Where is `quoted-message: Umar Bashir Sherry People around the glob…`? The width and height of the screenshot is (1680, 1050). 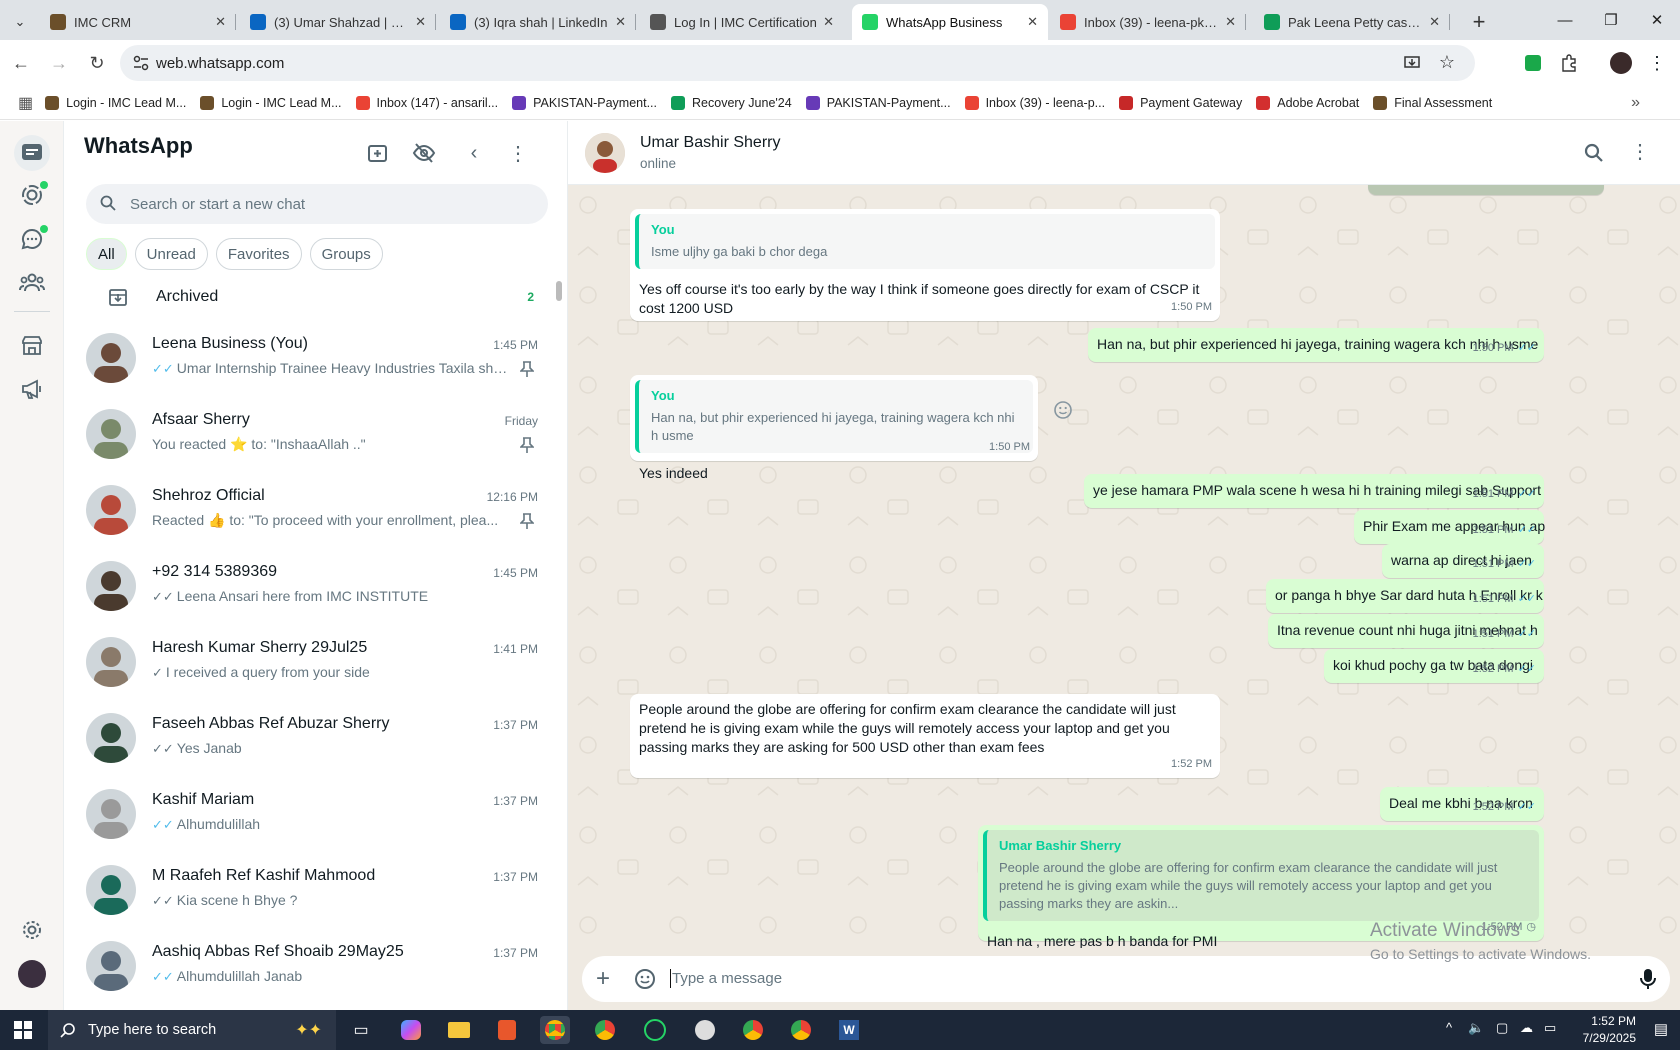
quoted-message: Umar Bashir Sherry People around the glob… is located at coordinates (1261, 875).